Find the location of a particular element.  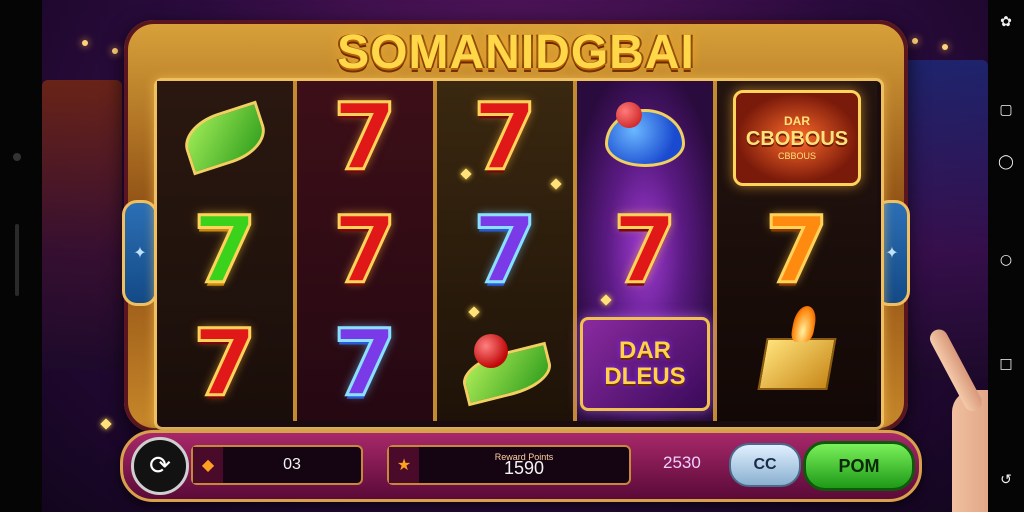

star-icon: ★ is located at coordinates (404, 465).